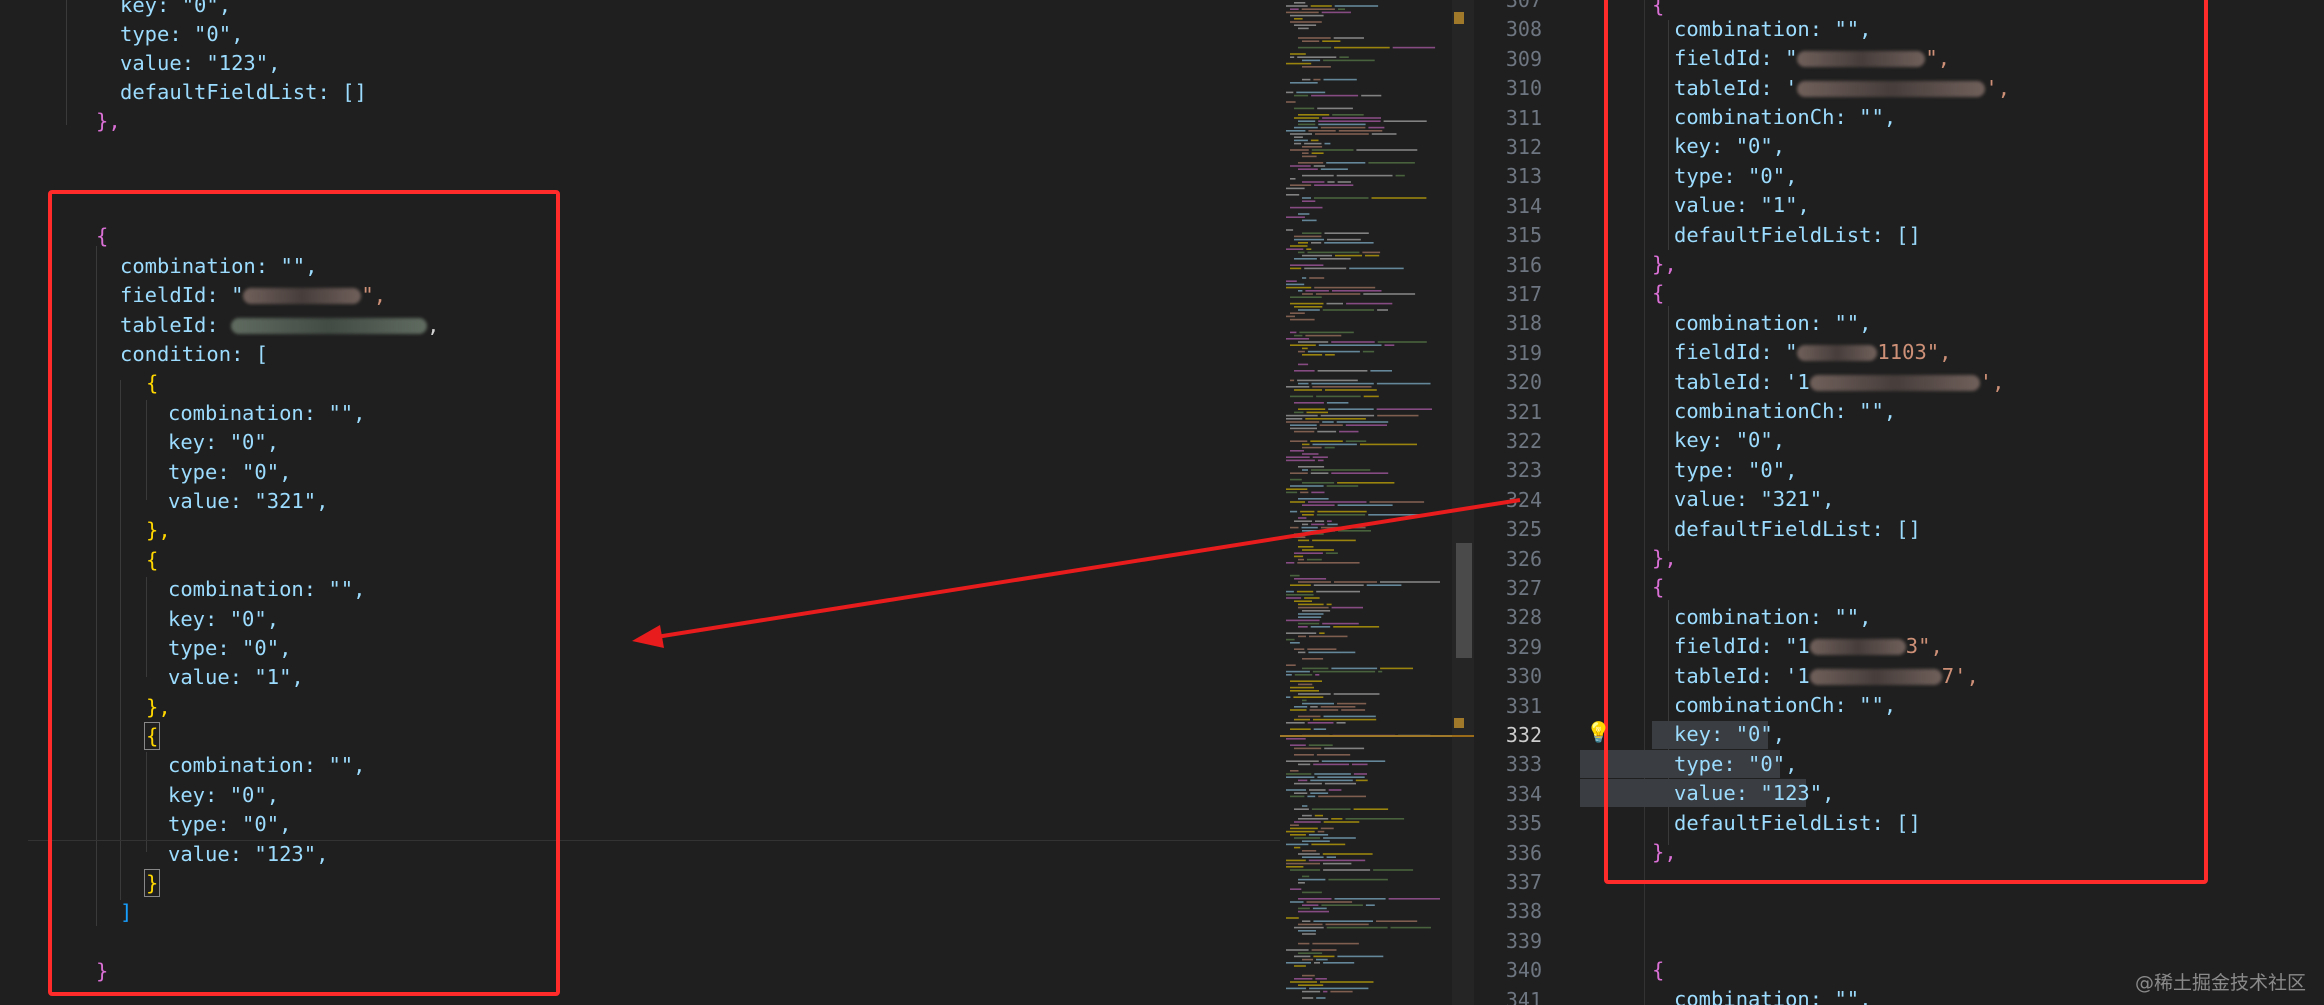 This screenshot has width=2324, height=1005. Describe the element at coordinates (1085, 569) in the screenshot. I see `arrow-line` at that location.